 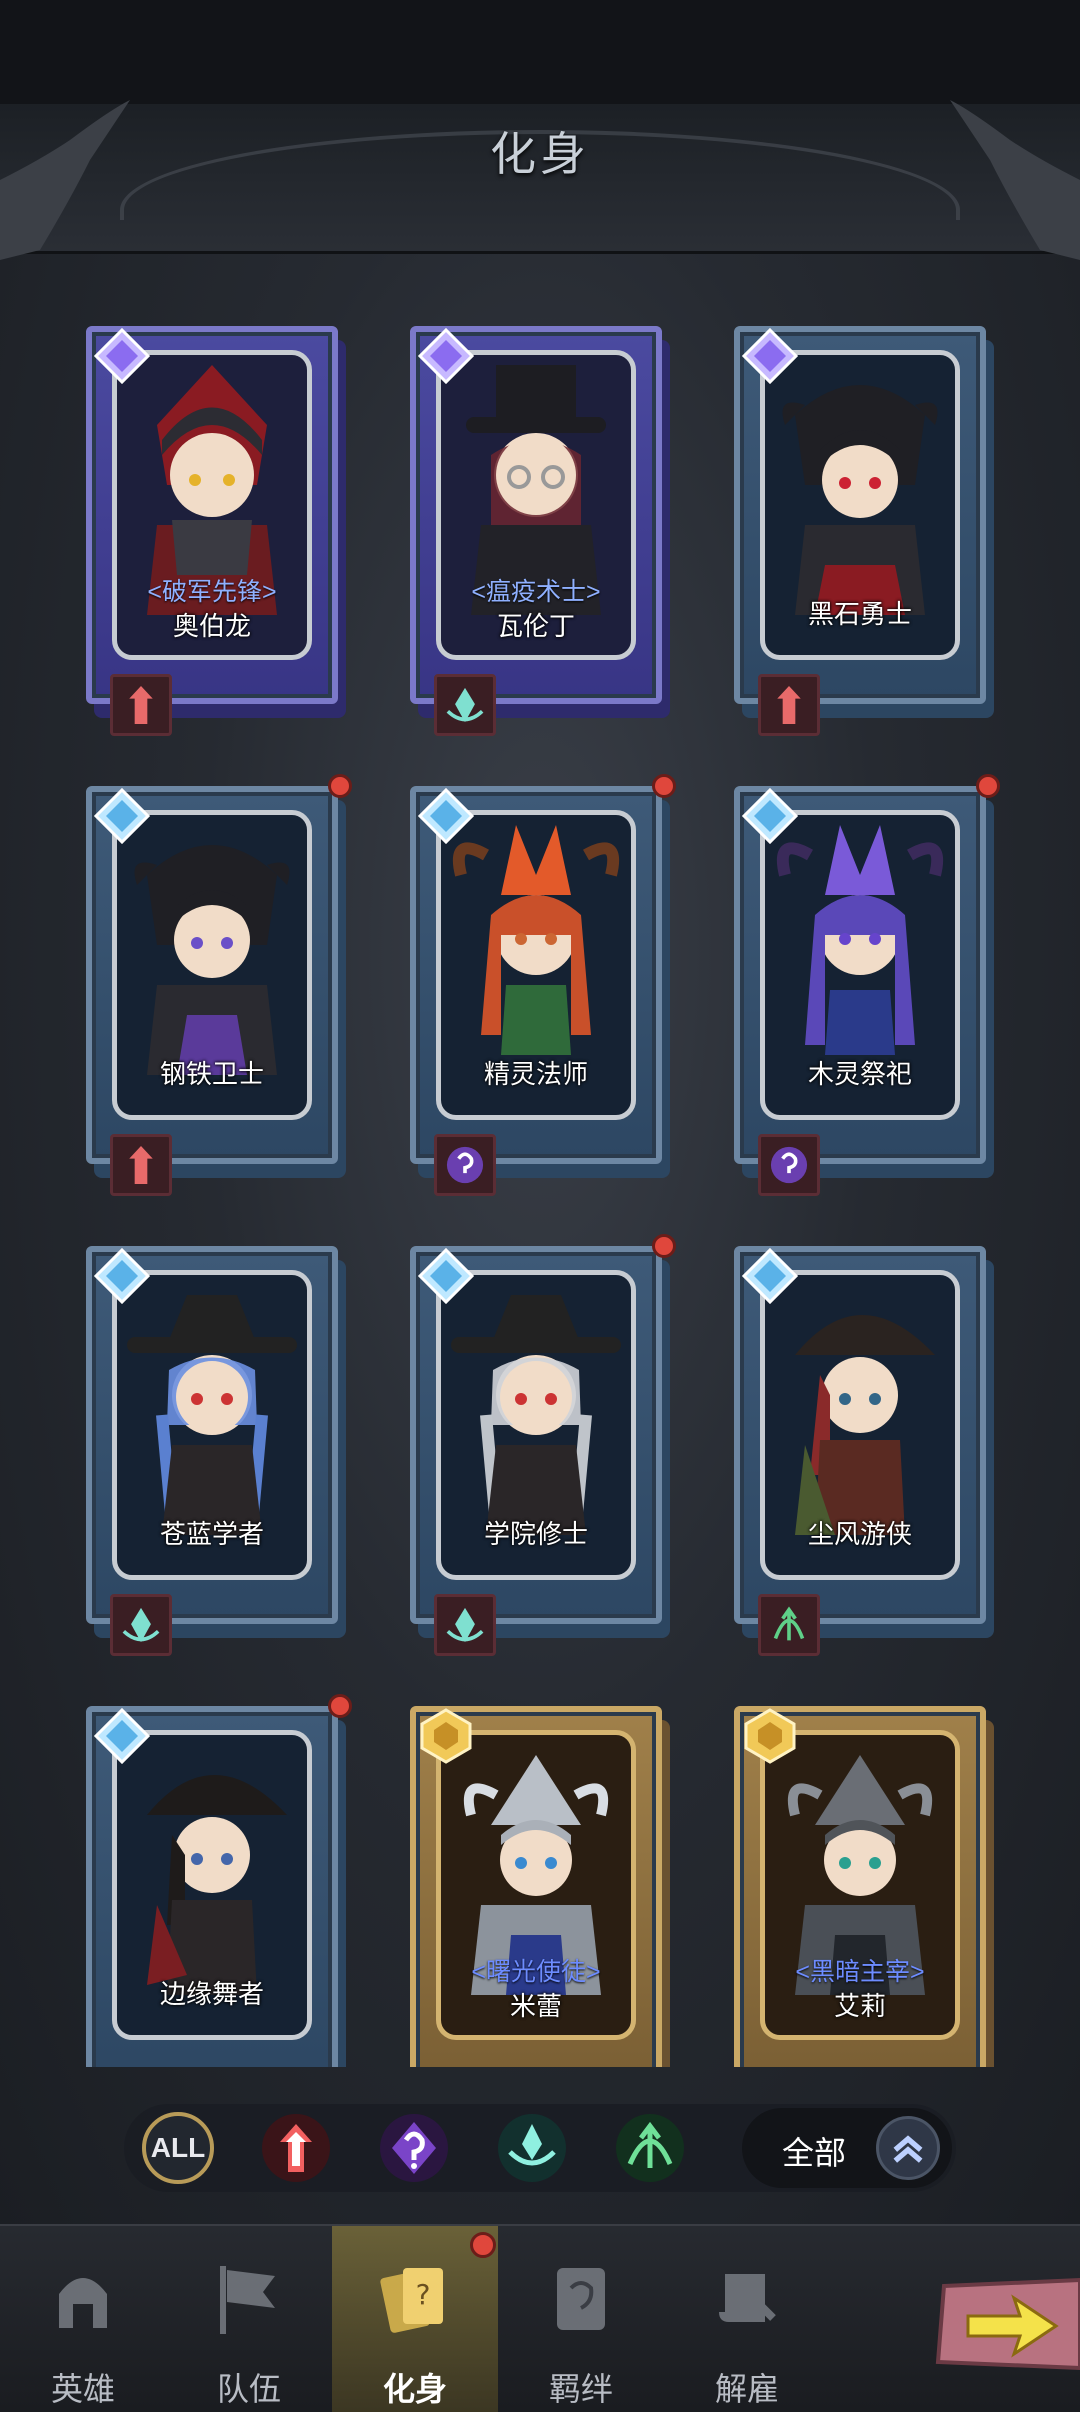 I want to click on avatar-card: 学院修士, so click(x=543, y=1458).